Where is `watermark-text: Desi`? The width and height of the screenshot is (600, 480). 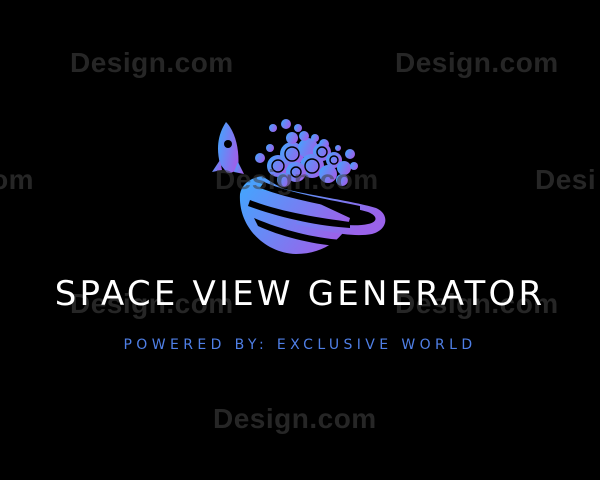 watermark-text: Desi is located at coordinates (566, 179).